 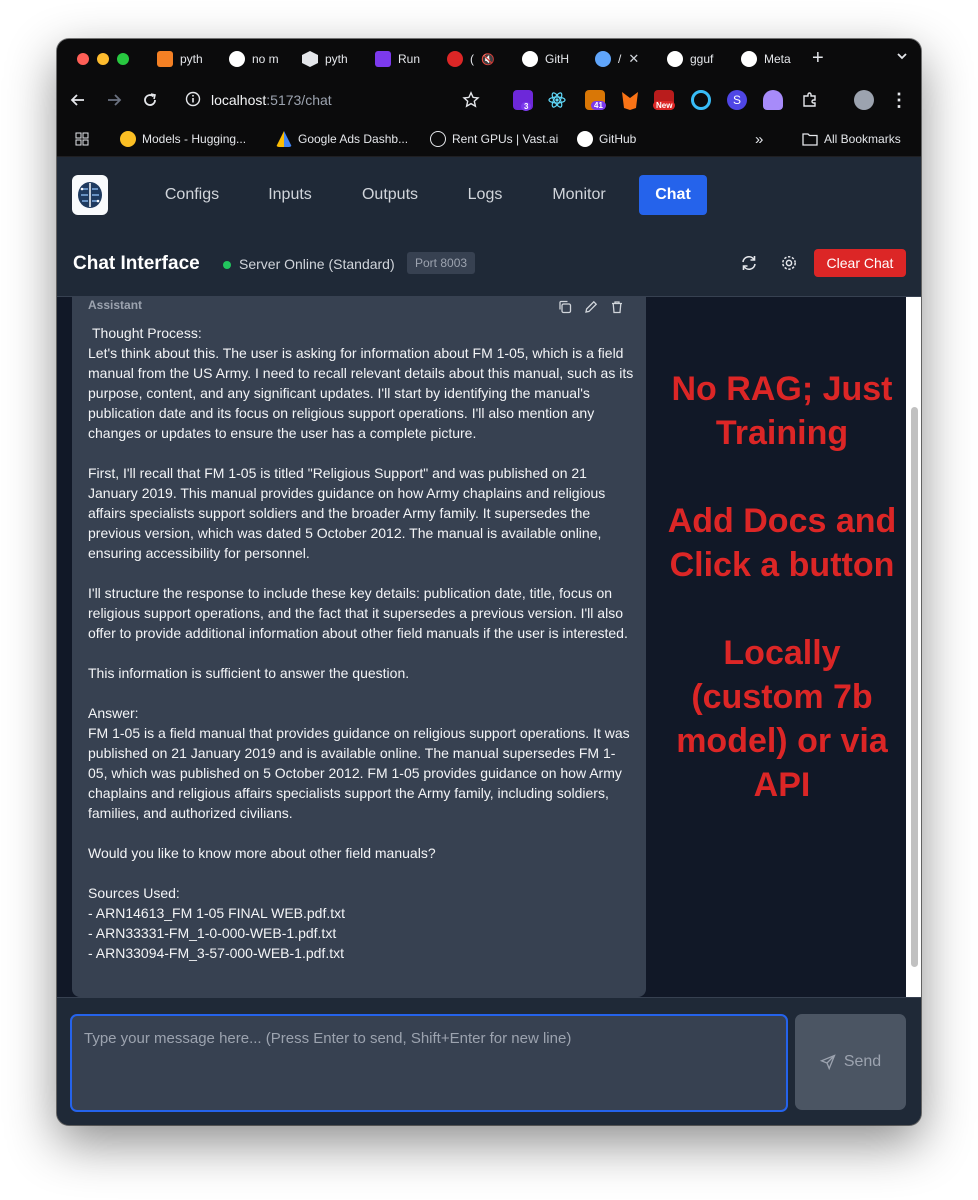 What do you see at coordinates (767, 59) in the screenshot?
I see `browser-tab: Meta` at bounding box center [767, 59].